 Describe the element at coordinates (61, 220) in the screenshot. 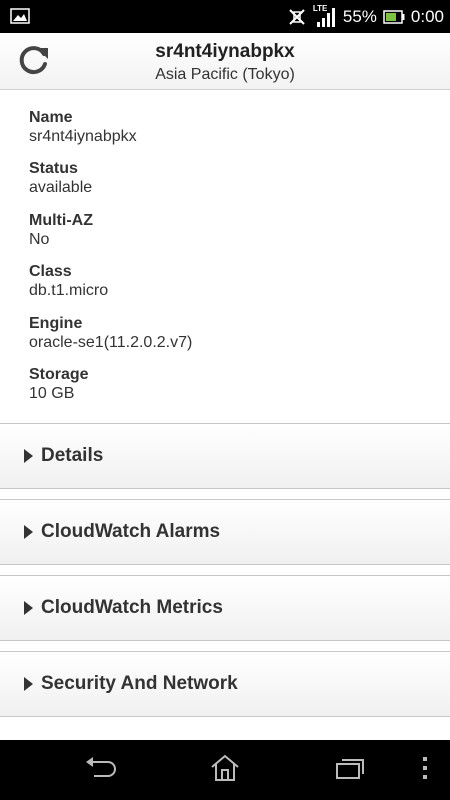

I see `info-label: Multi-AZ` at that location.